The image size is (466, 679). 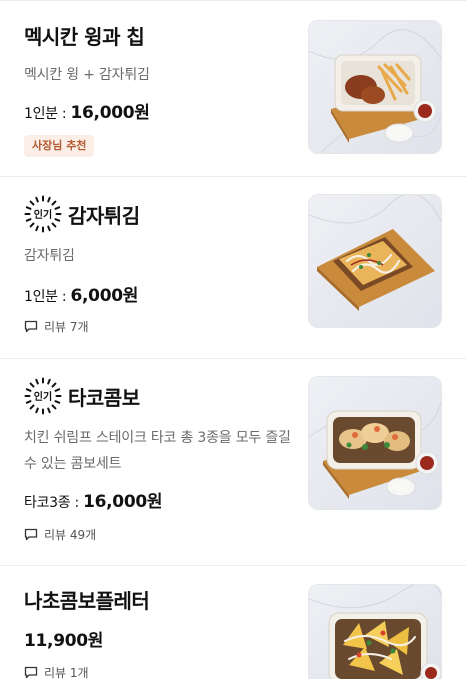 I want to click on menu-item-price-row: 타코3종 : 16,000원, so click(x=93, y=499).